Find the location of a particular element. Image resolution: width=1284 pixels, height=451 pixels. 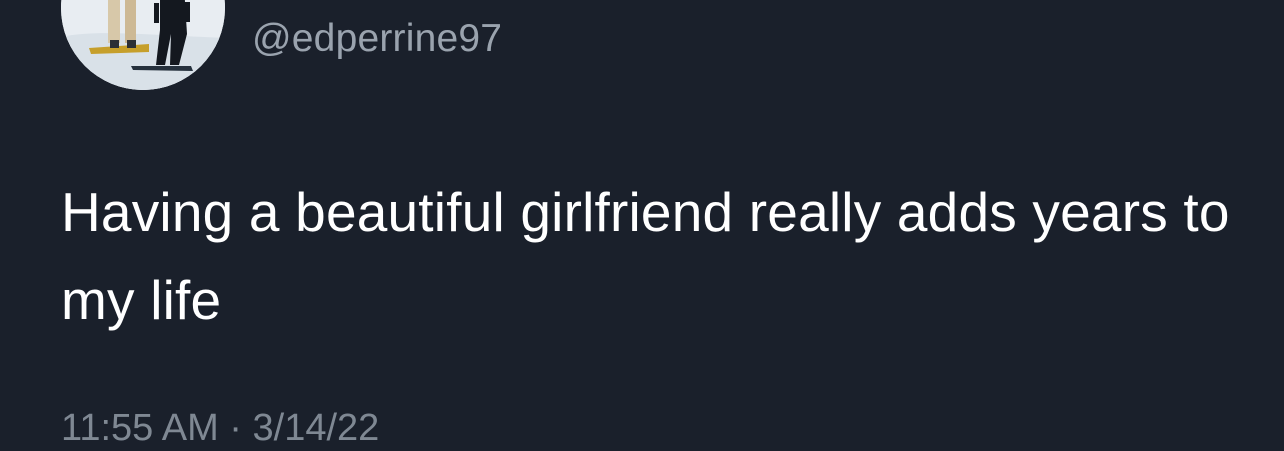

profile-photo-snowboarders-icon is located at coordinates (143, 45).